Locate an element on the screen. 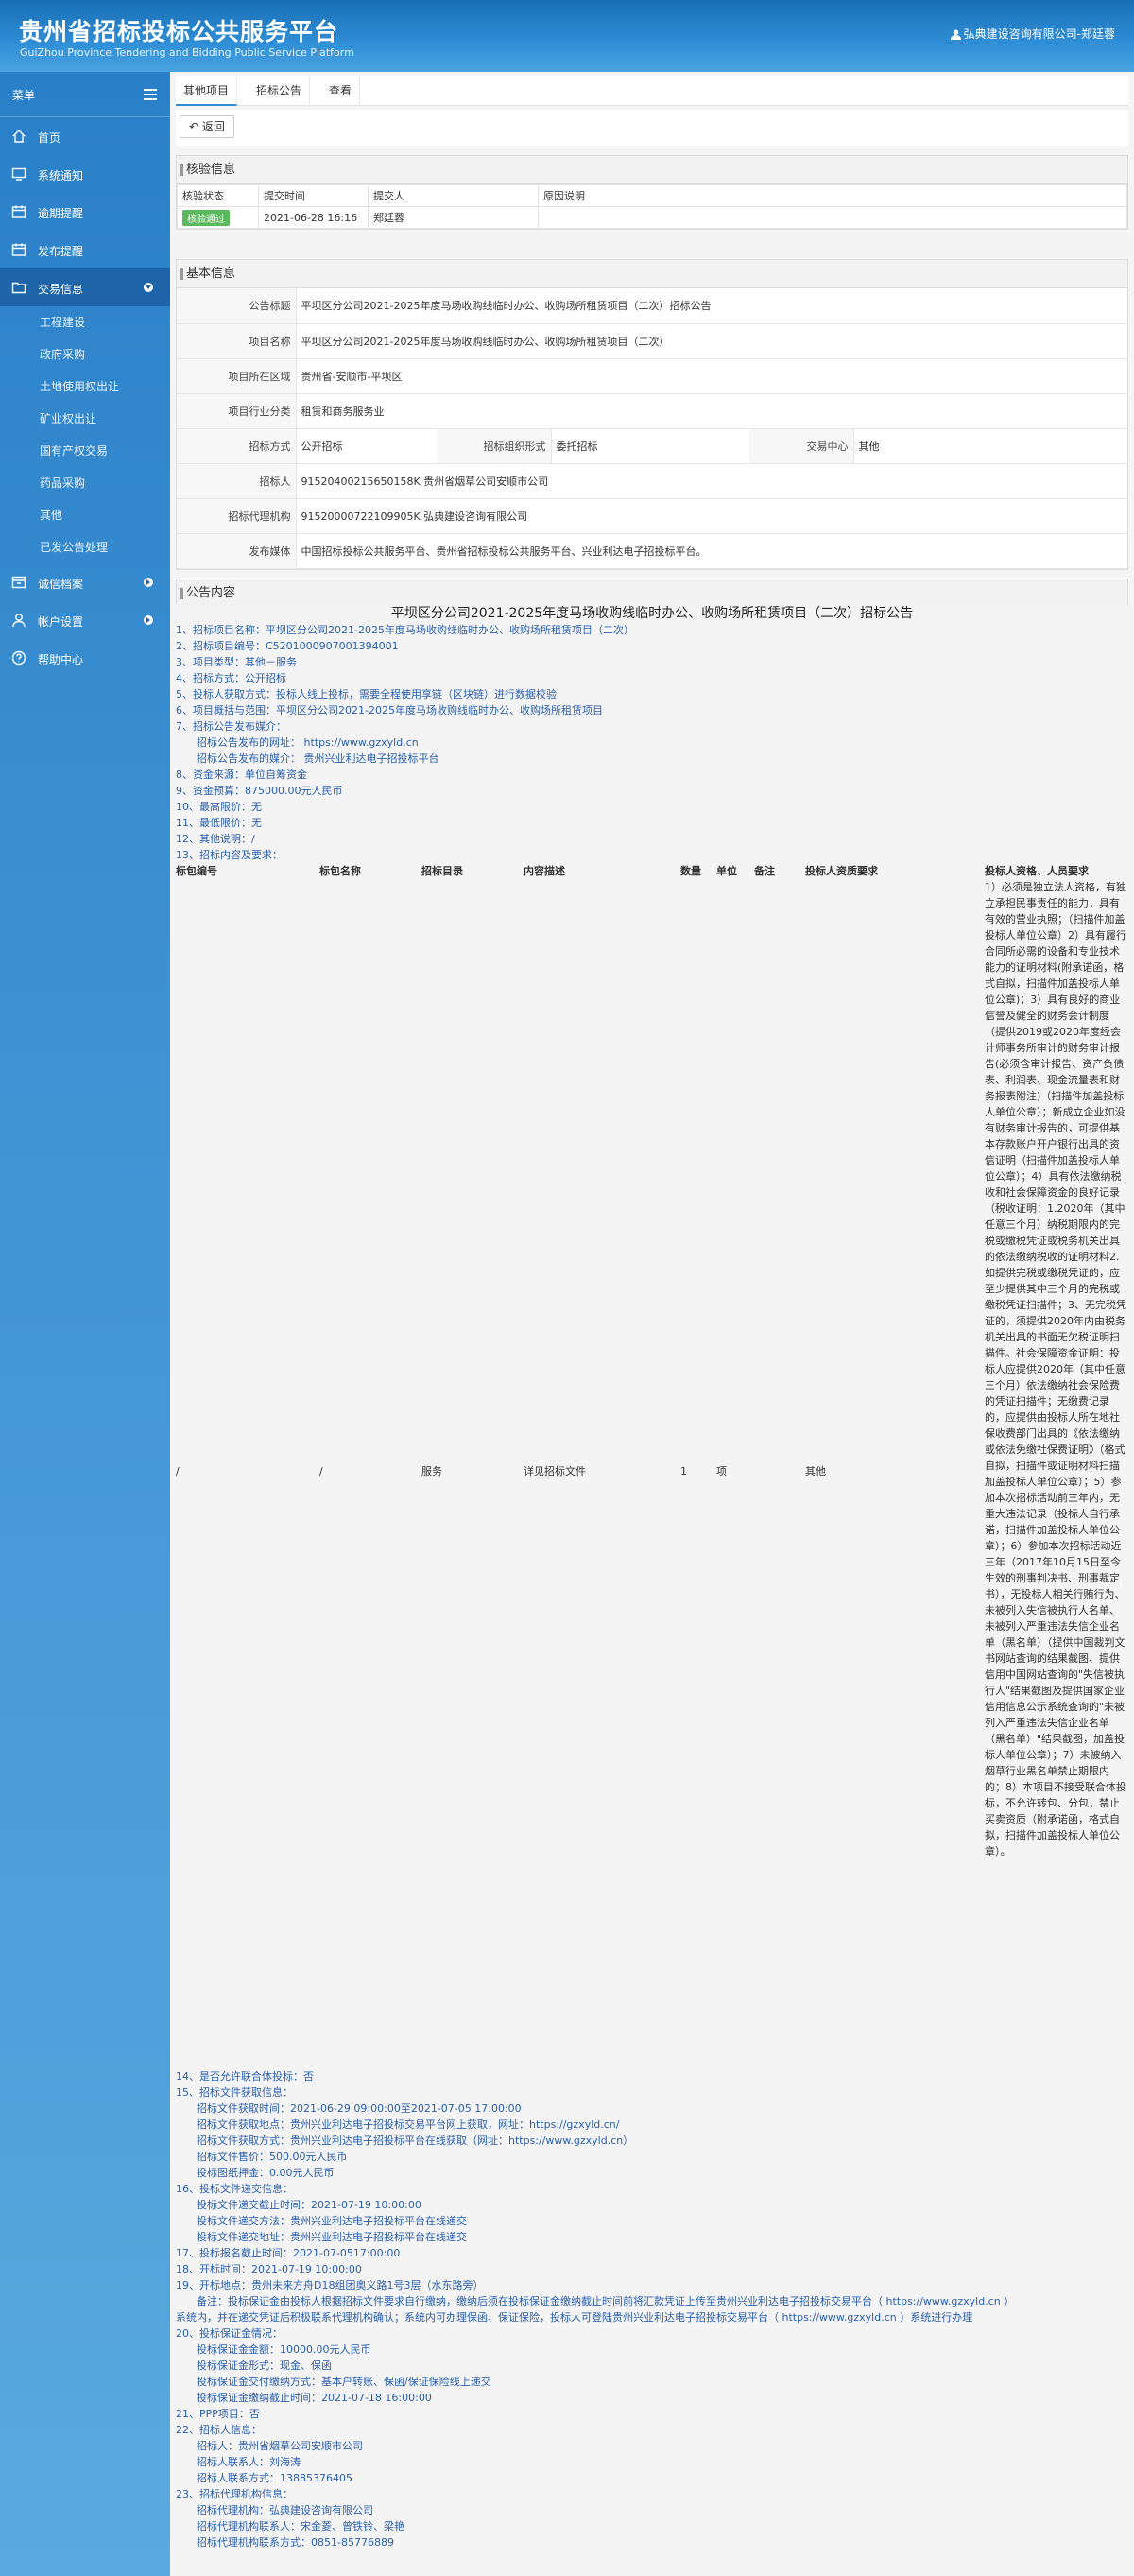 The width and height of the screenshot is (1134, 2576). back-button: ↶ 返回 is located at coordinates (207, 127).